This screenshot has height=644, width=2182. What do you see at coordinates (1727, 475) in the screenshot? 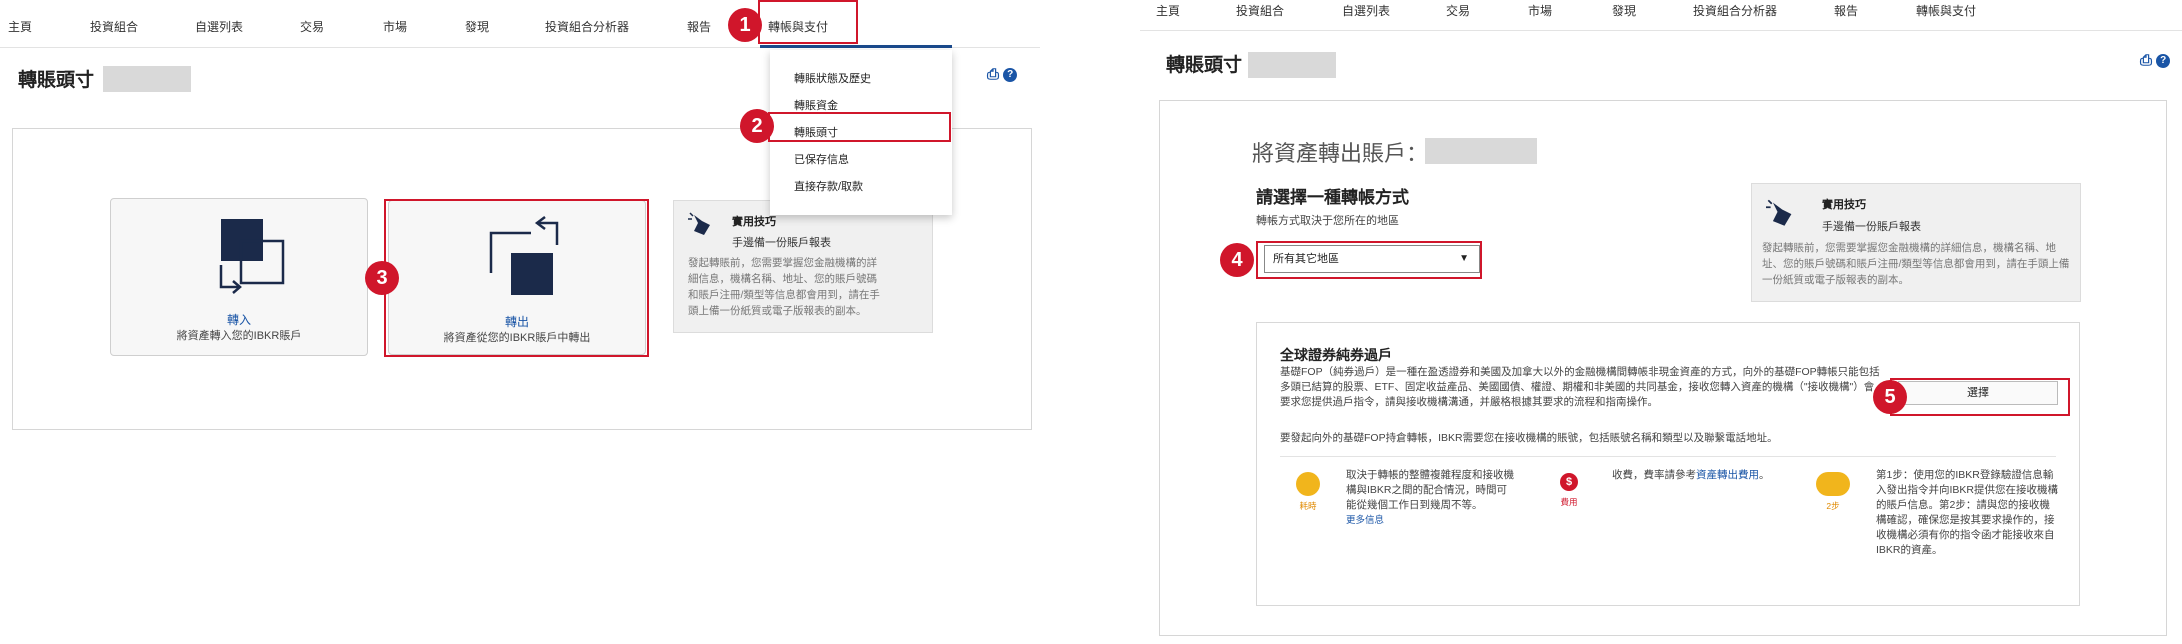
I see `fees-link: 資產轉出費用` at bounding box center [1727, 475].